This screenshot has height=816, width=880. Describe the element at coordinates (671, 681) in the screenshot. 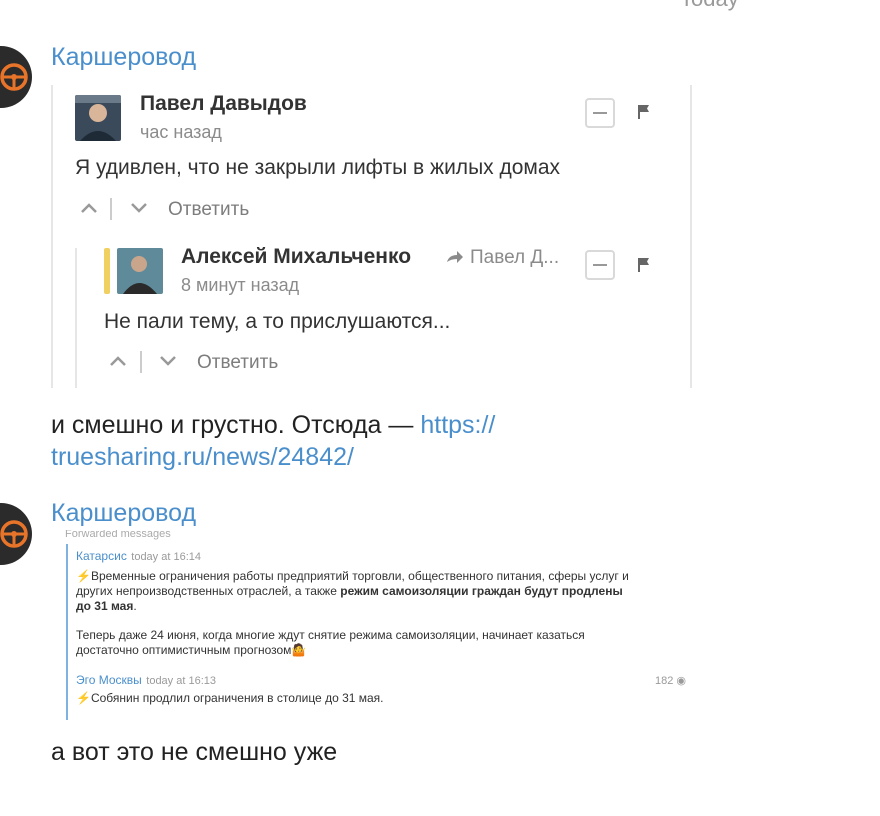

I see `view-count: 182 ◉` at that location.